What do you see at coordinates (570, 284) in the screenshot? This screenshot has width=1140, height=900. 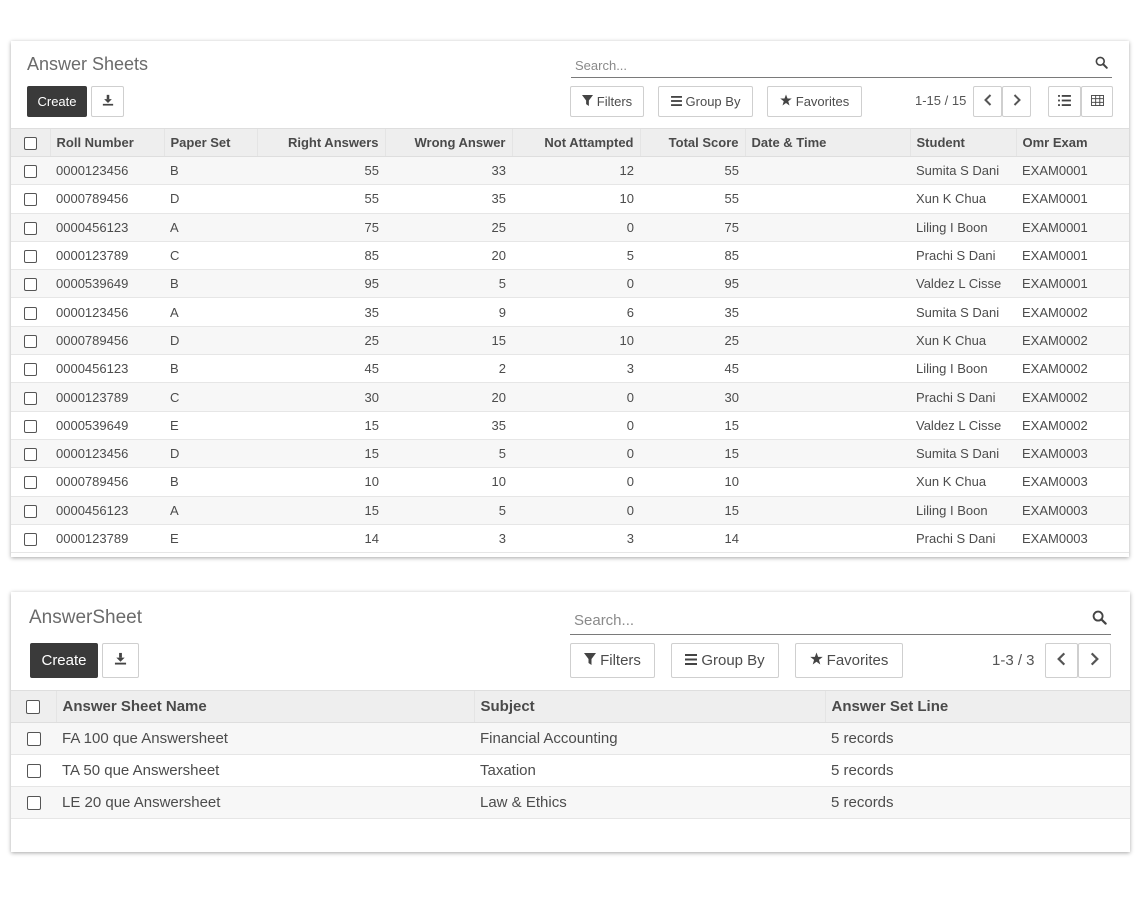 I see `table-row: 0000539649 B 95 5 0 95 Valdez L Cisse EXAM0001` at bounding box center [570, 284].